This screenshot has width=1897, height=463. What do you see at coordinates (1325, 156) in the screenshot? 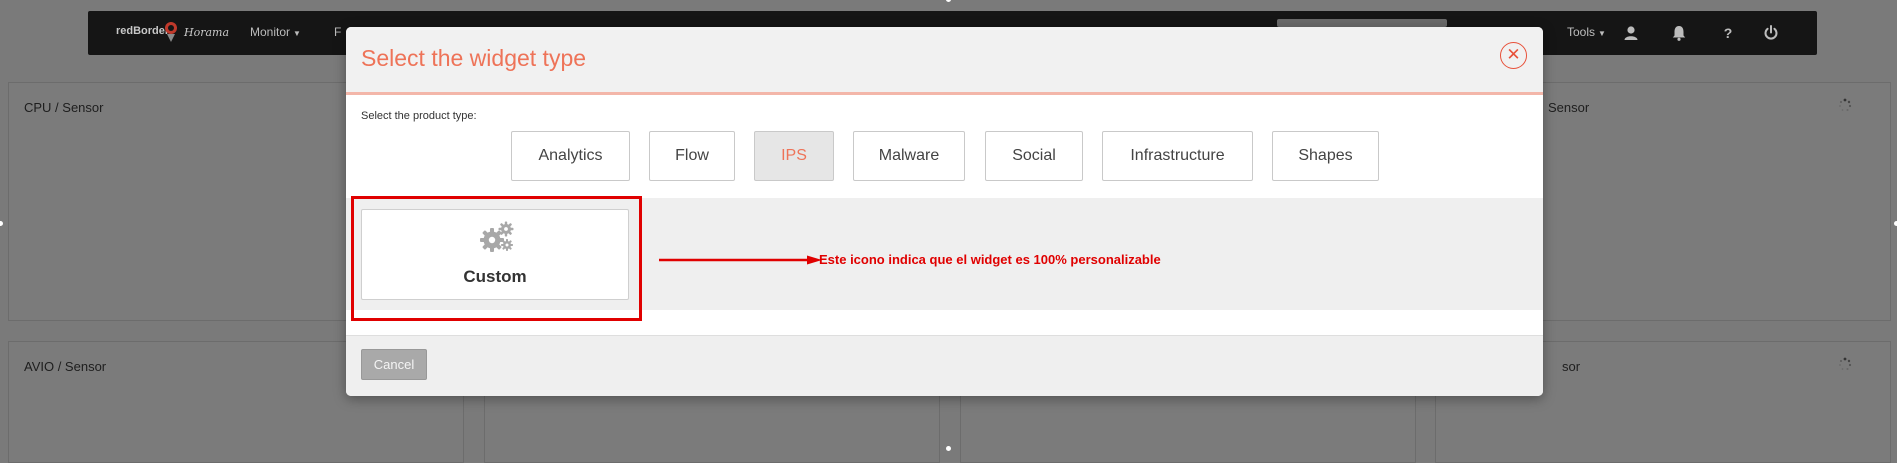
I see `product-type-shapes: Shapes` at bounding box center [1325, 156].